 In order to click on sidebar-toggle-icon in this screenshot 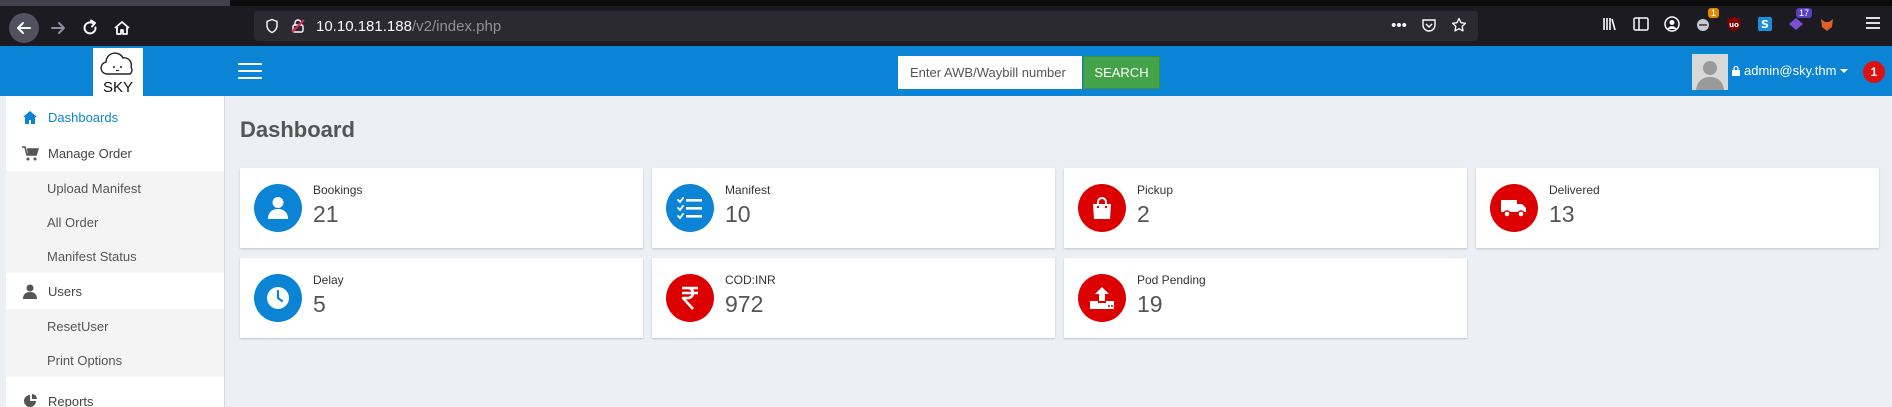, I will do `click(1641, 24)`.